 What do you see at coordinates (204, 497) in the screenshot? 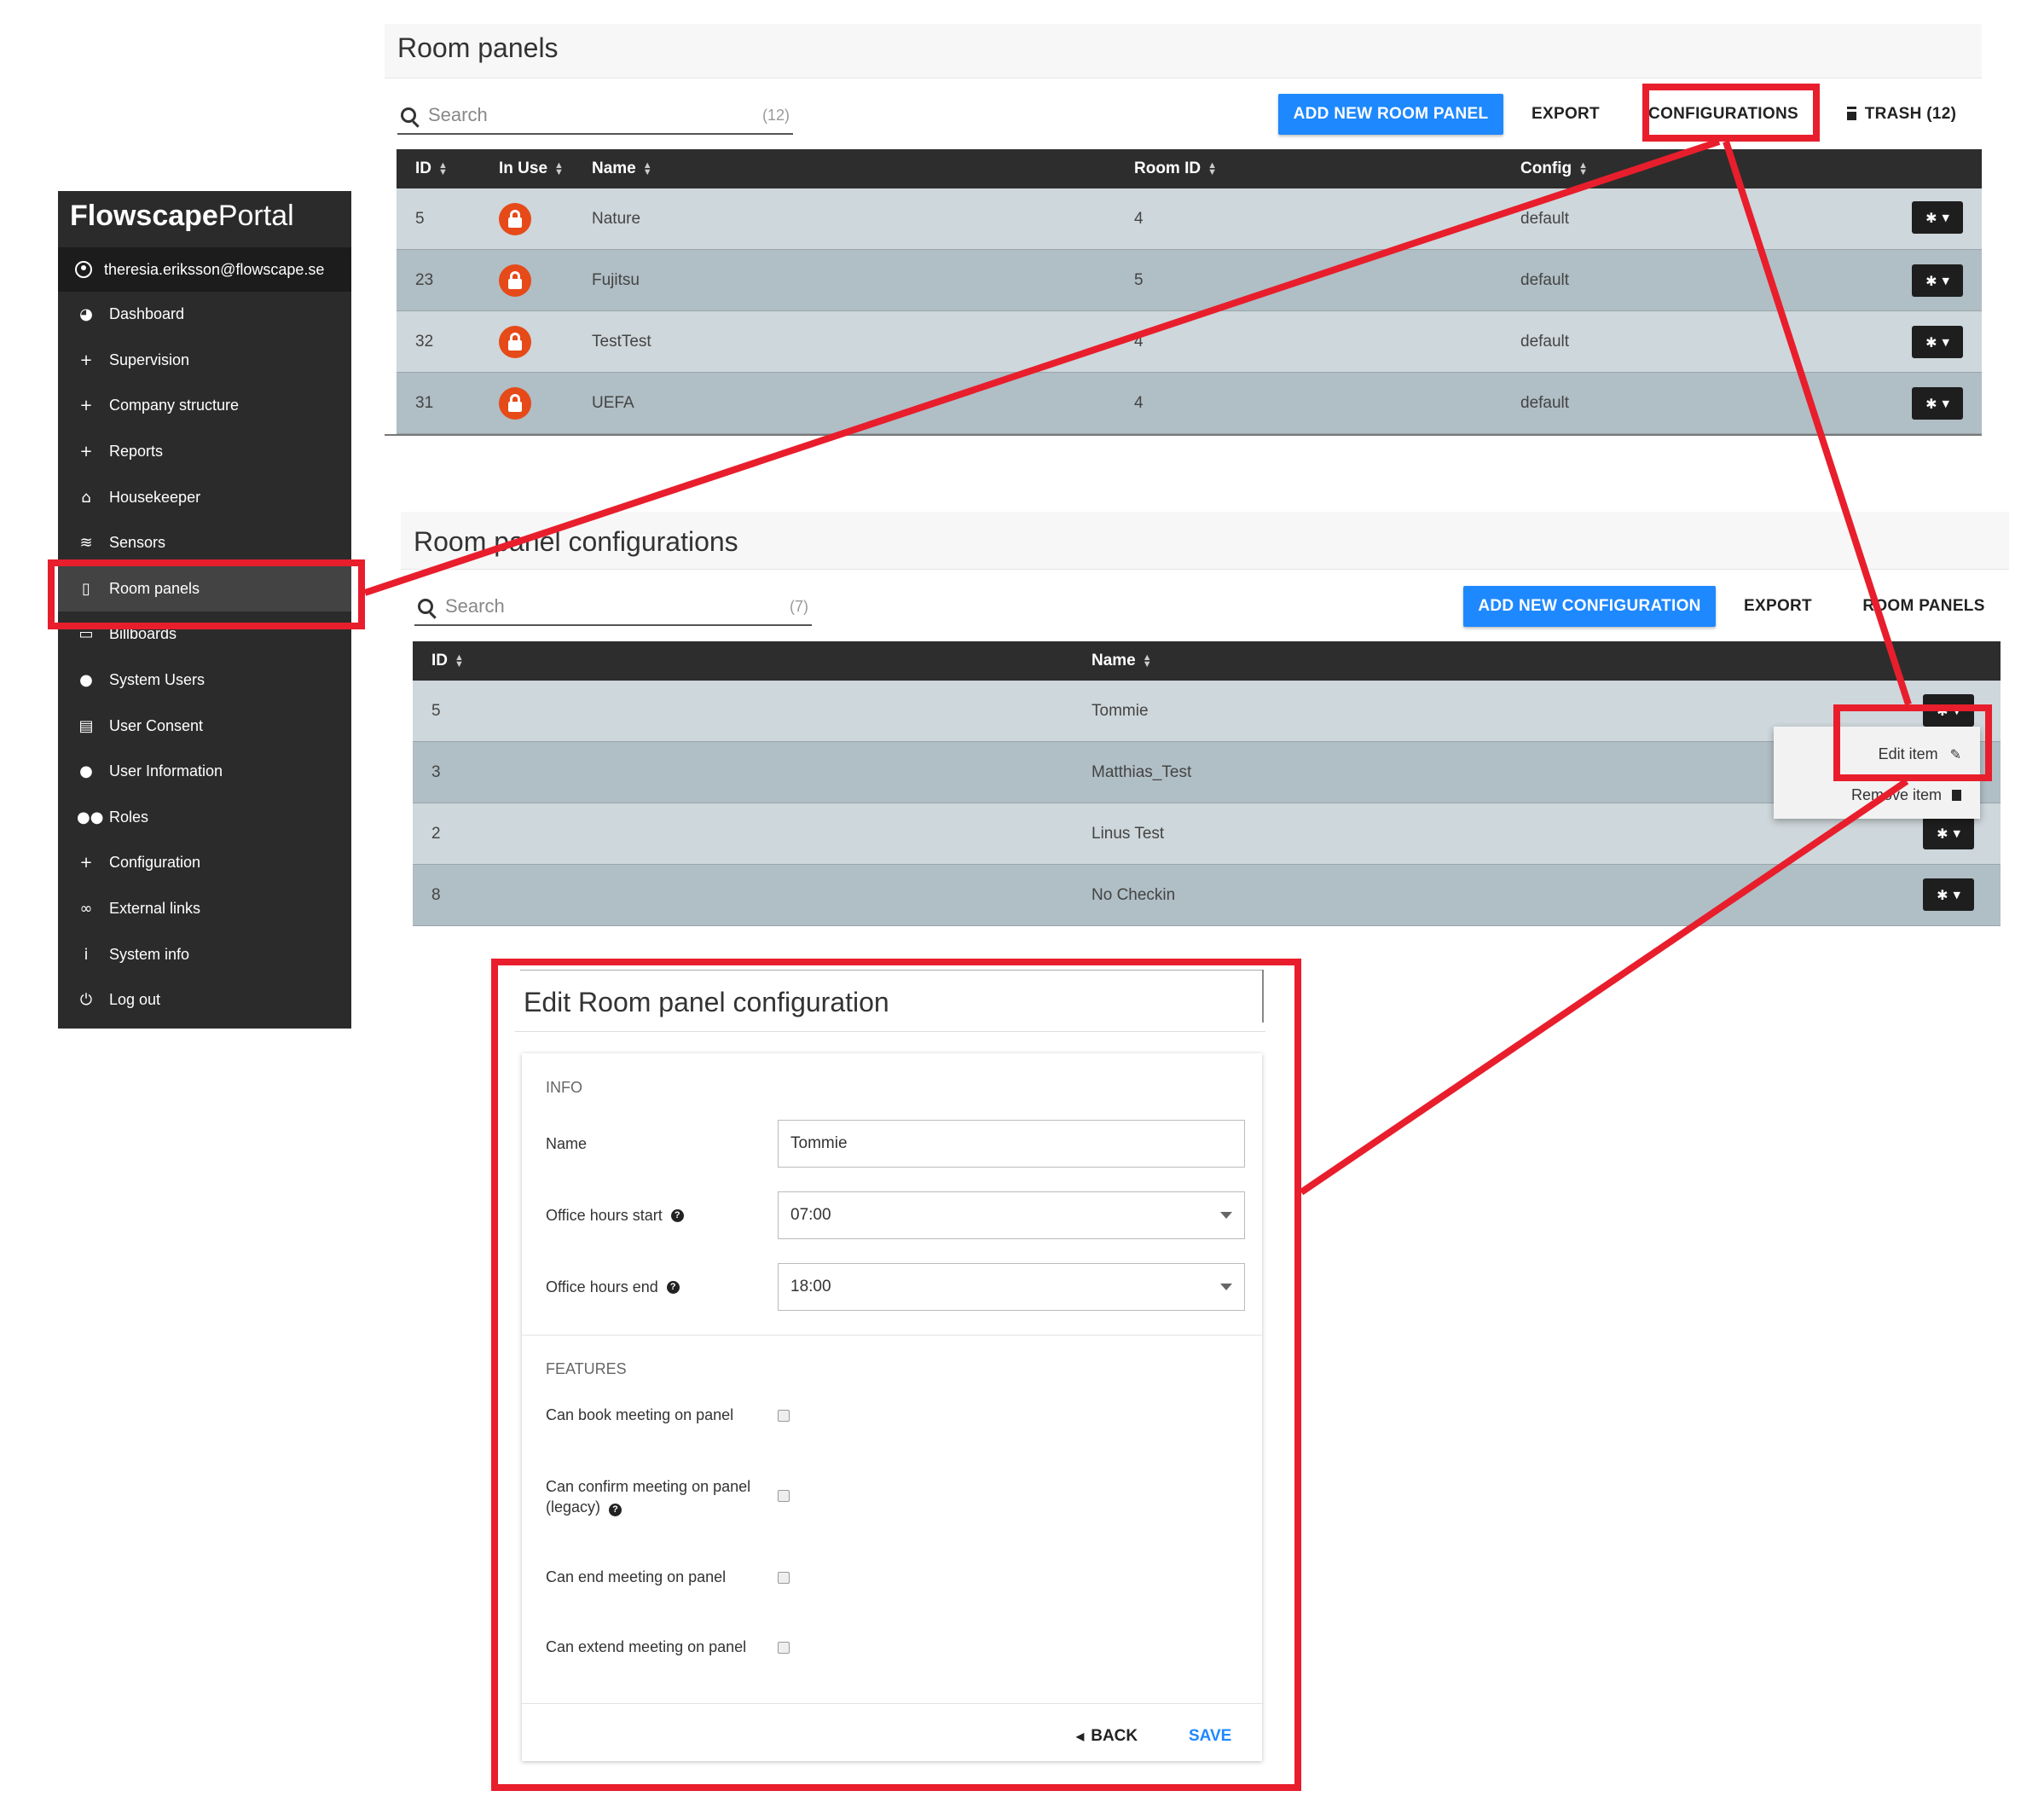
I see `sidebar-item-housekeeper: ⌂ Housekeeper` at bounding box center [204, 497].